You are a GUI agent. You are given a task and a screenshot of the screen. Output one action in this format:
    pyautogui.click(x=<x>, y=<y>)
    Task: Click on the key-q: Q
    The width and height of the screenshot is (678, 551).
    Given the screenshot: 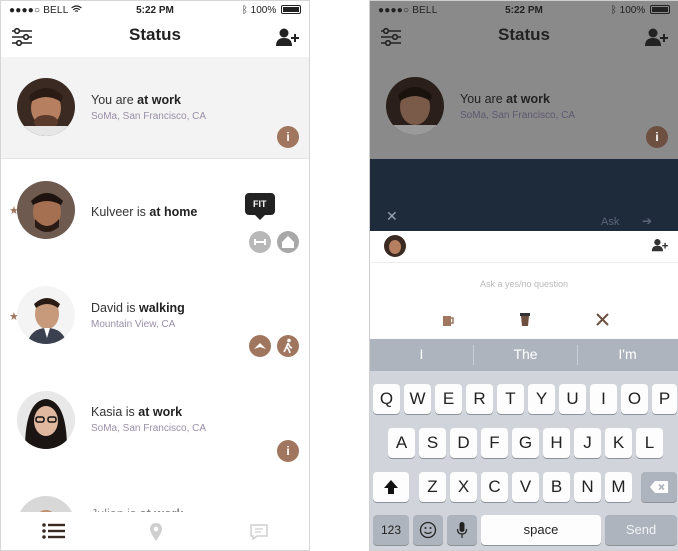 What is the action you would take?
    pyautogui.click(x=386, y=399)
    